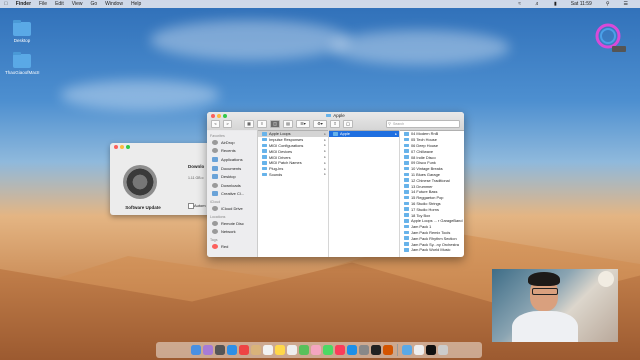 This screenshot has height=360, width=640. I want to click on minimize-button, so click(122, 147).